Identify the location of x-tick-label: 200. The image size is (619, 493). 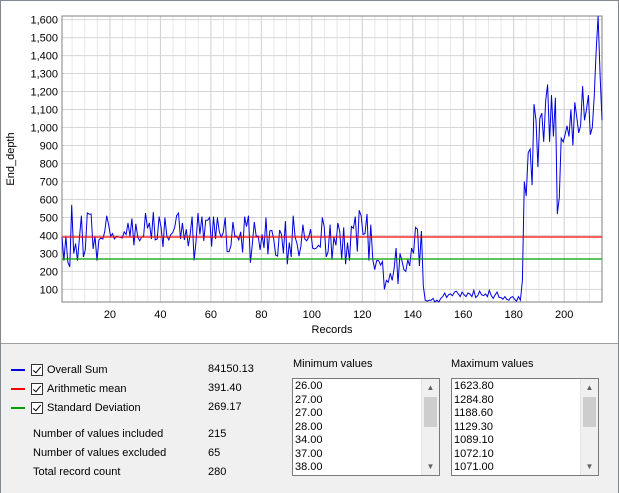
(564, 315).